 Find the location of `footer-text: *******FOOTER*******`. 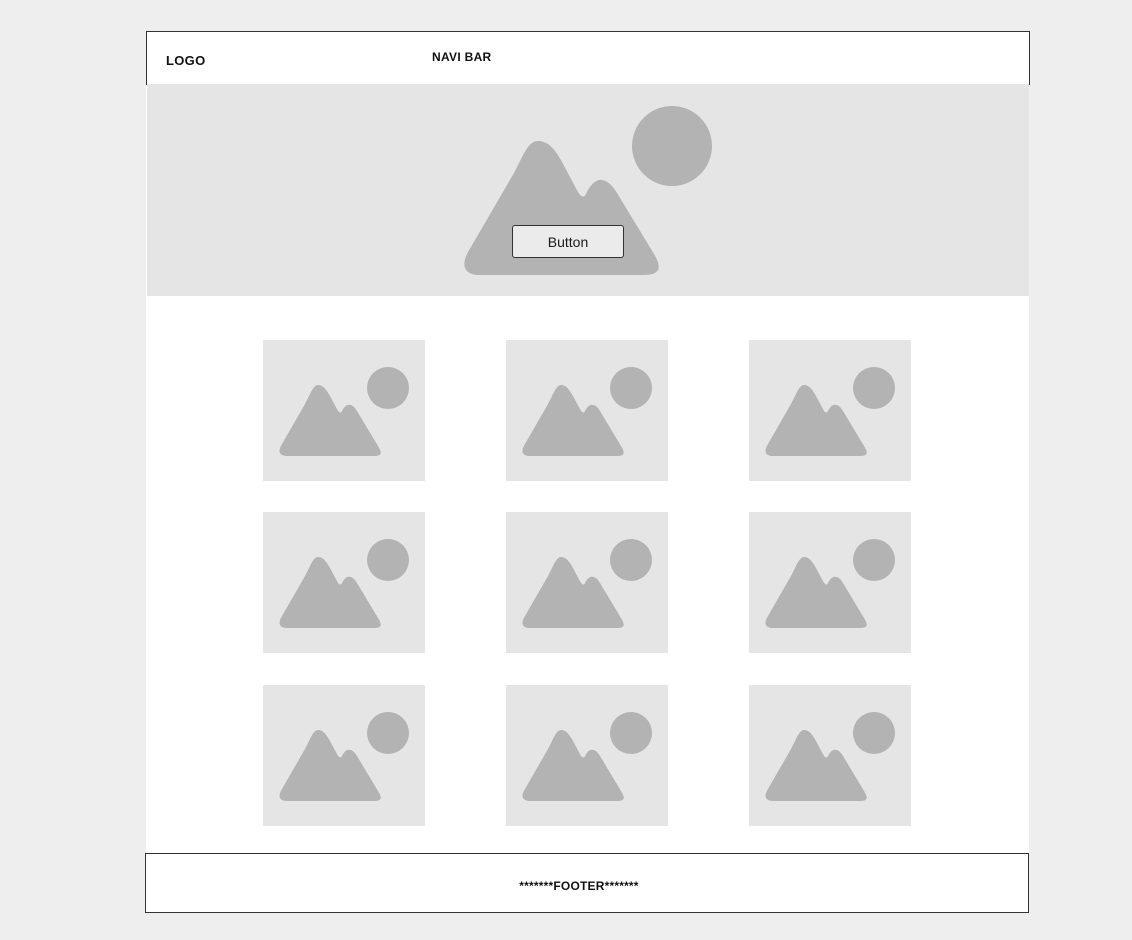

footer-text: *******FOOTER******* is located at coordinates (579, 886).